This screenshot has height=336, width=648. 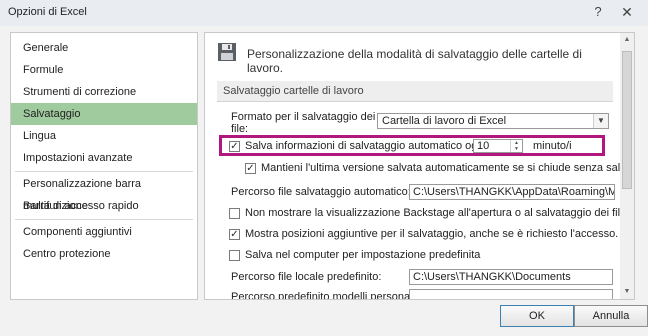 I want to click on floppy-disk-icon, so click(x=227, y=52).